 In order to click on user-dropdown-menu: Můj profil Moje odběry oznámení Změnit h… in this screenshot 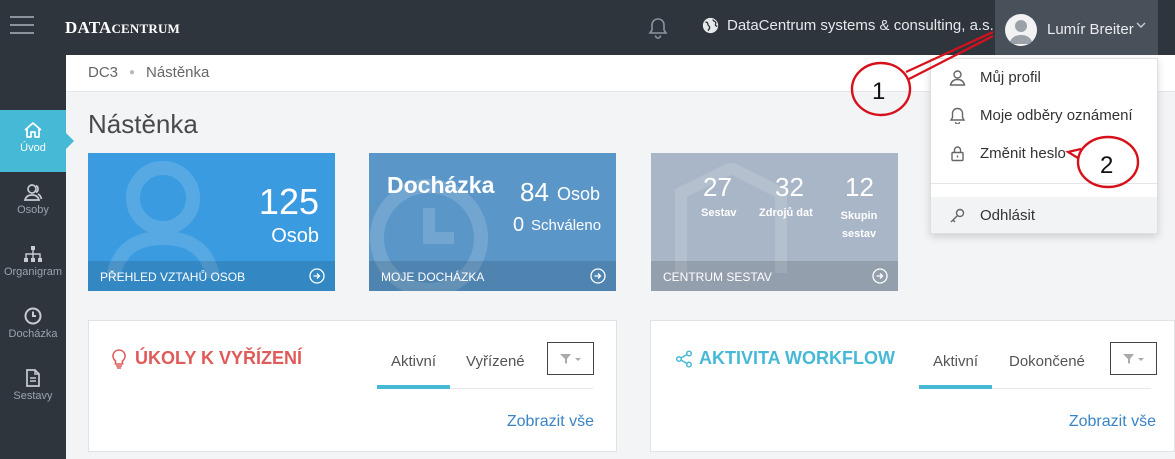, I will do `click(1044, 146)`.